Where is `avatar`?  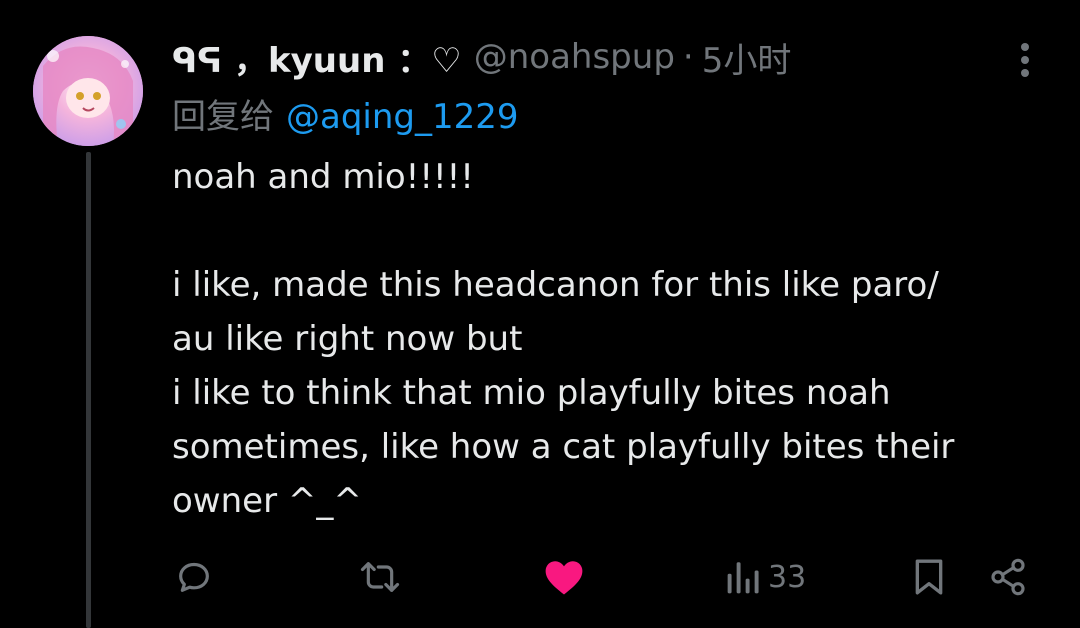 avatar is located at coordinates (88, 91).